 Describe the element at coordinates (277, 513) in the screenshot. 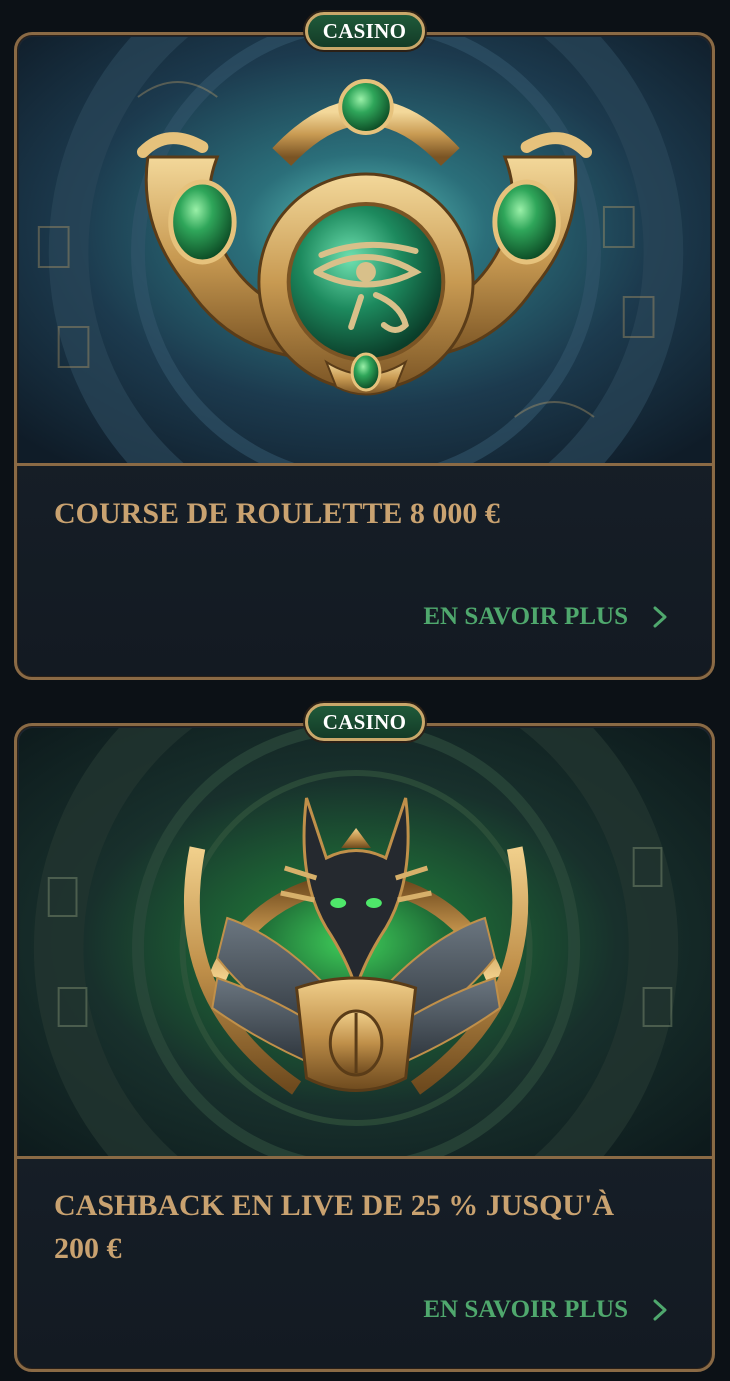

I see `promo-title: COURSE DE ROULETTE 8 000 €` at that location.